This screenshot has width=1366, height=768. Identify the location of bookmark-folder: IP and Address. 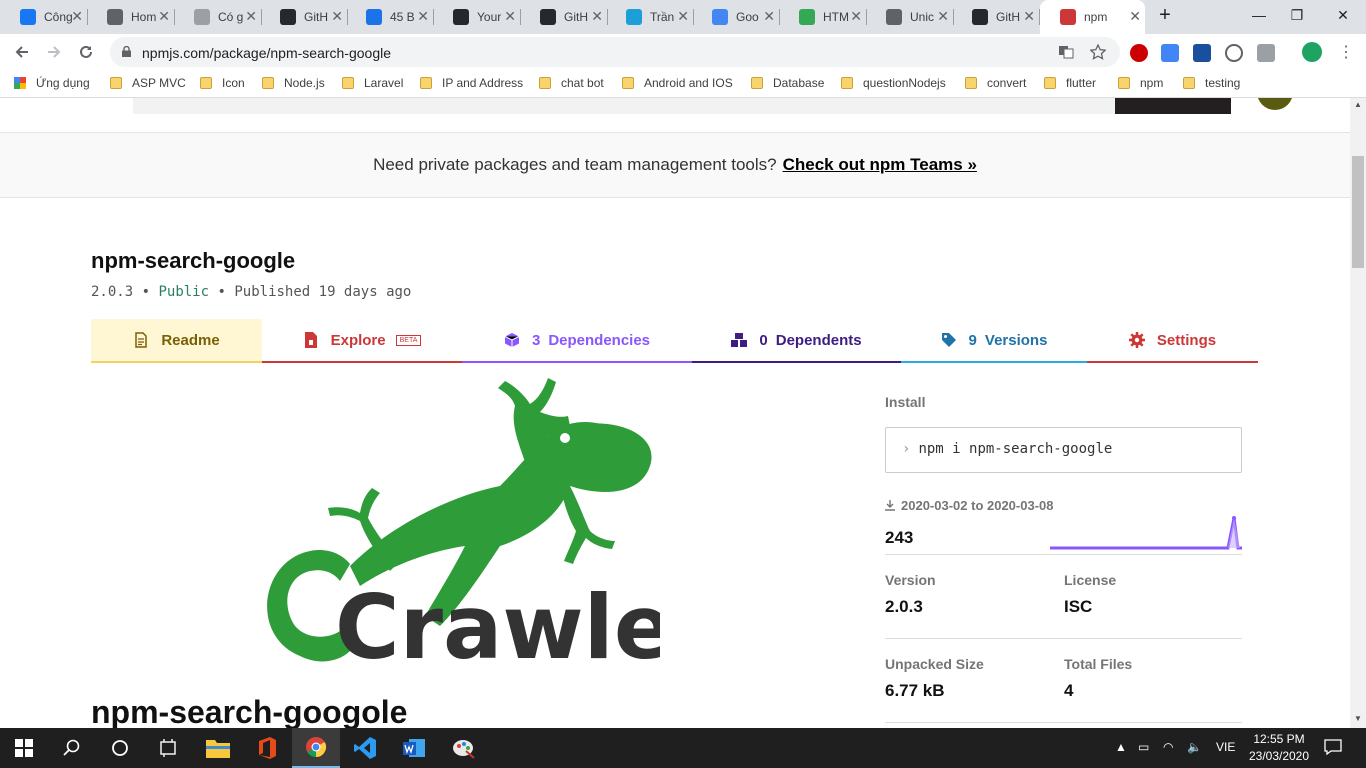
(471, 84).